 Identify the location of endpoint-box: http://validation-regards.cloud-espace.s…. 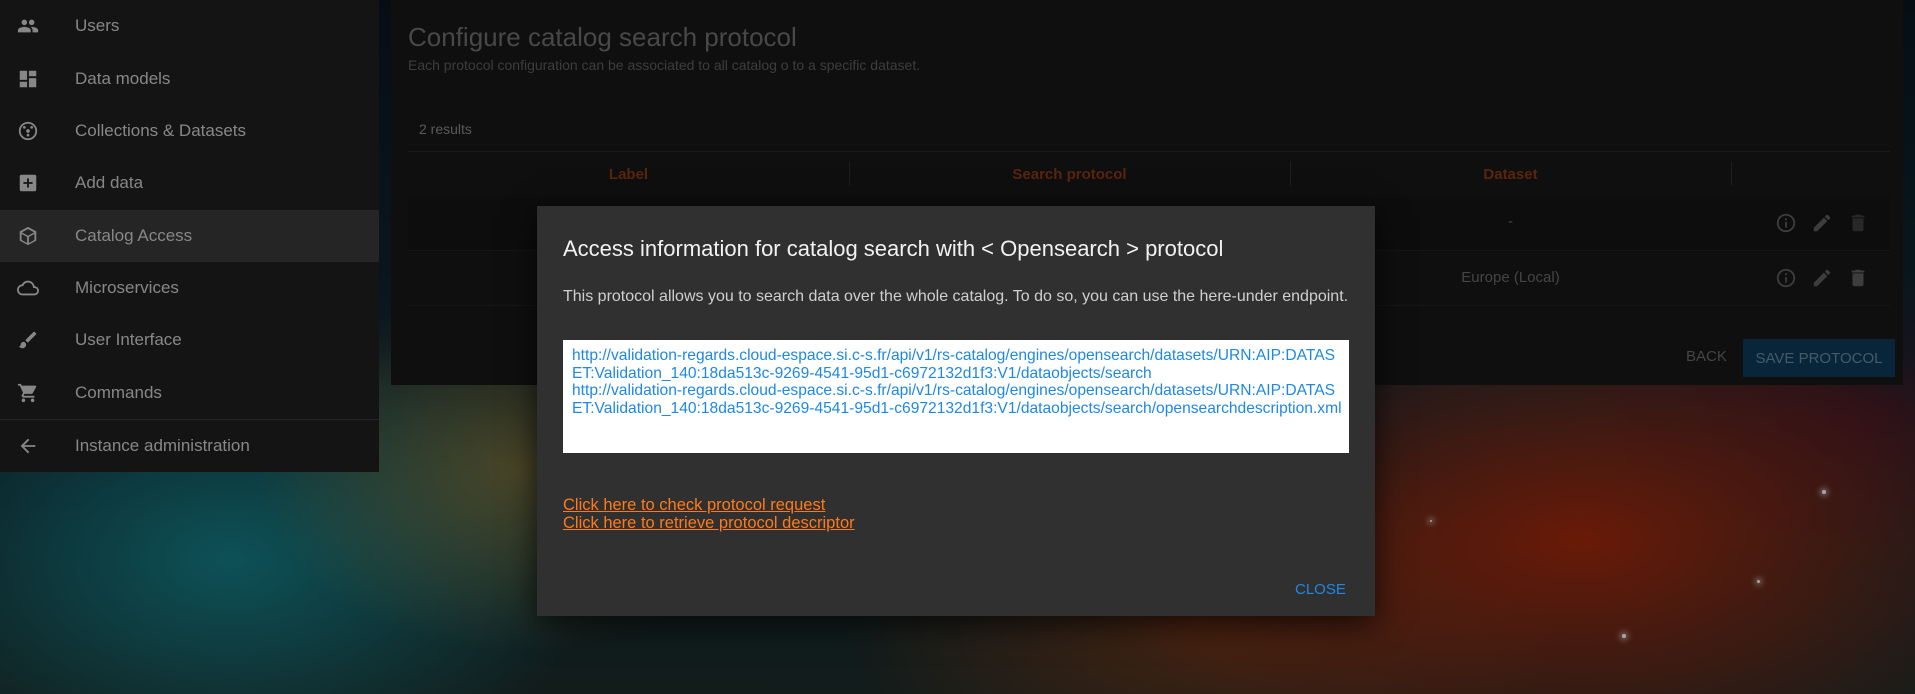
(956, 396).